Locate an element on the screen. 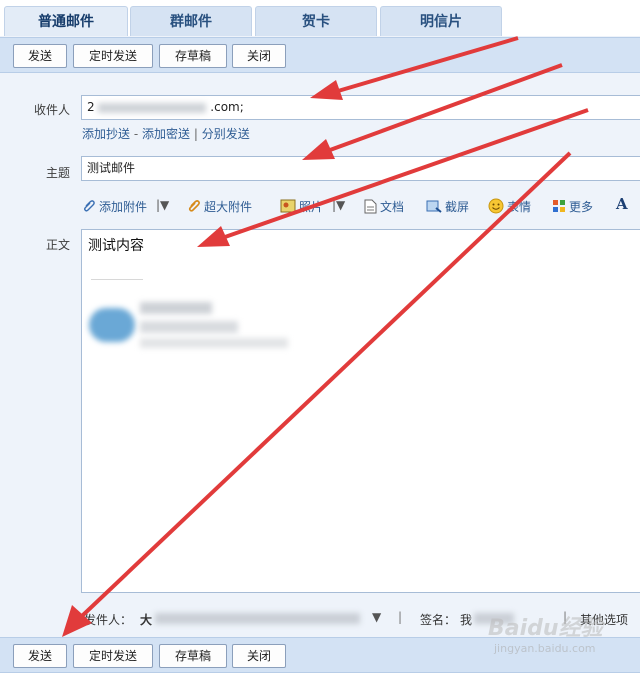 The height and width of the screenshot is (673, 640). attachment-dropdown: |▼ is located at coordinates (162, 205).